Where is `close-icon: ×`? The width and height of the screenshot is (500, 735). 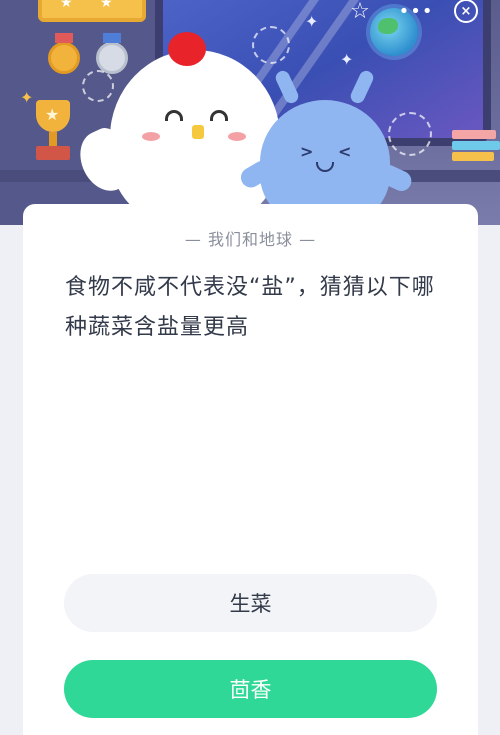
close-icon: × is located at coordinates (466, 13).